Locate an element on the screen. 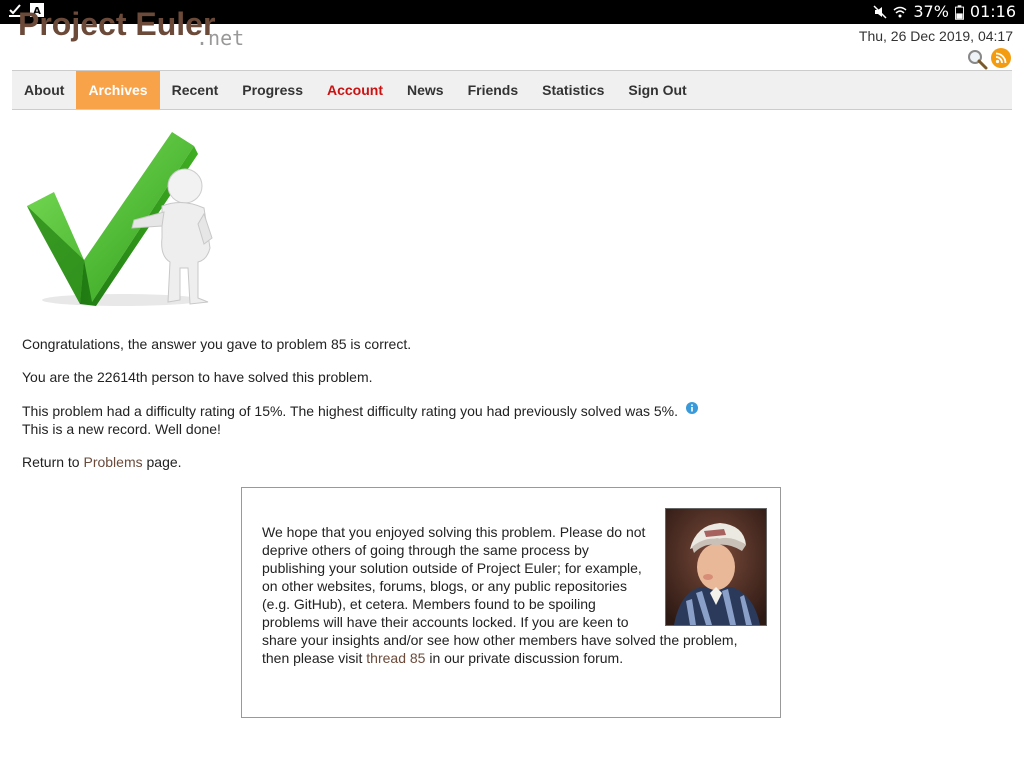 The width and height of the screenshot is (1024, 768). nav-recent: Recent is located at coordinates (195, 90).